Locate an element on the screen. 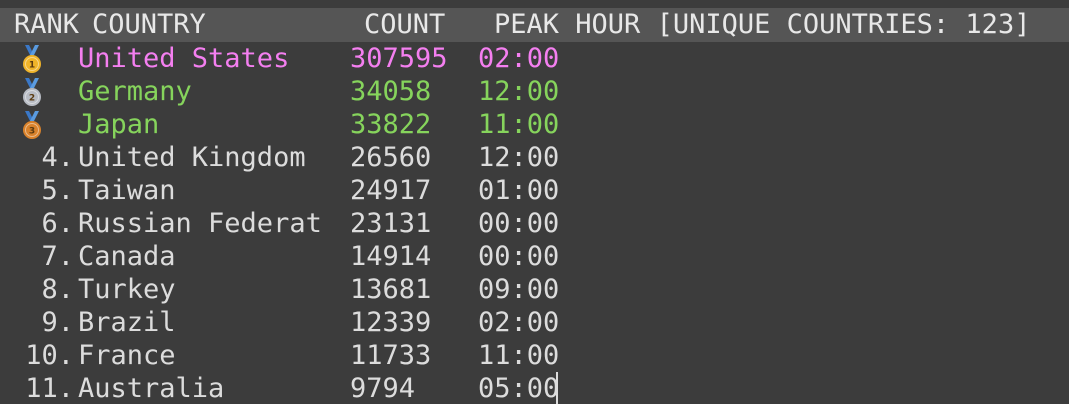  count-cell: 33822 is located at coordinates (391, 124).